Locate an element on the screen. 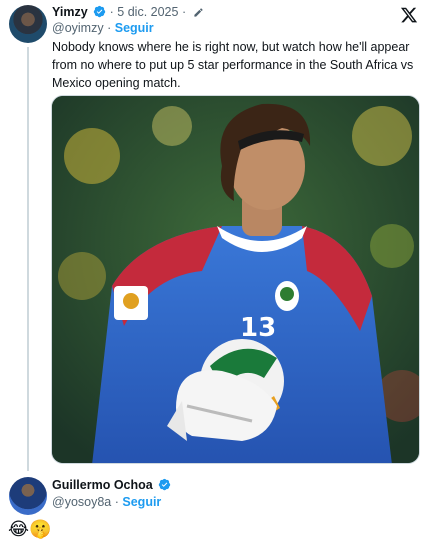 This screenshot has width=425, height=545. reply-header: Guillermo Ochoa is located at coordinates (111, 485).